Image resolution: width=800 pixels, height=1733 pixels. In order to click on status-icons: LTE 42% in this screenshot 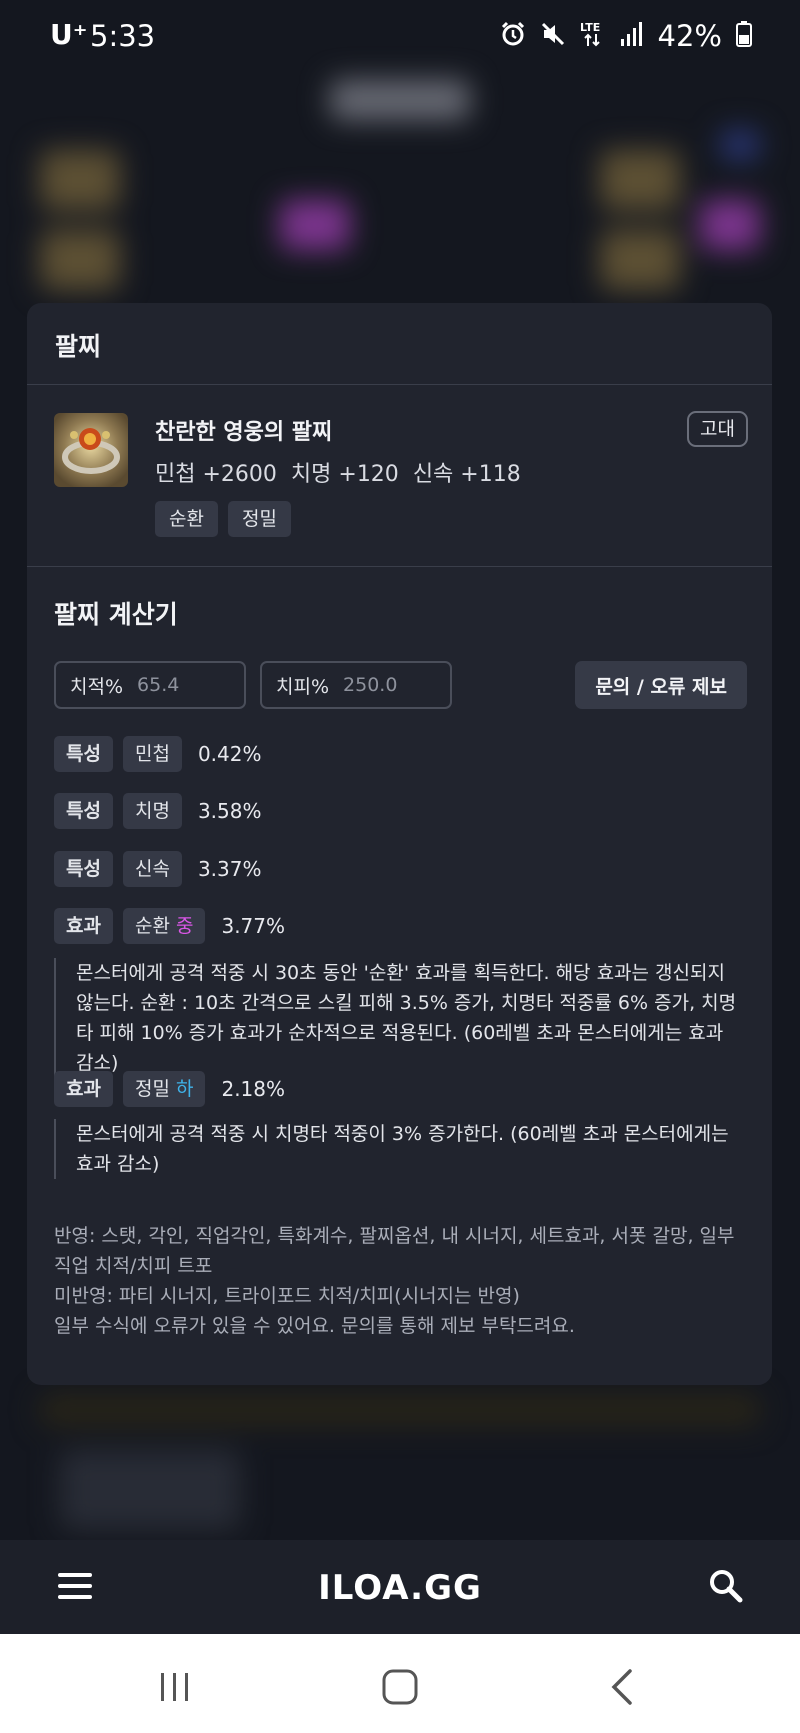, I will do `click(626, 36)`.